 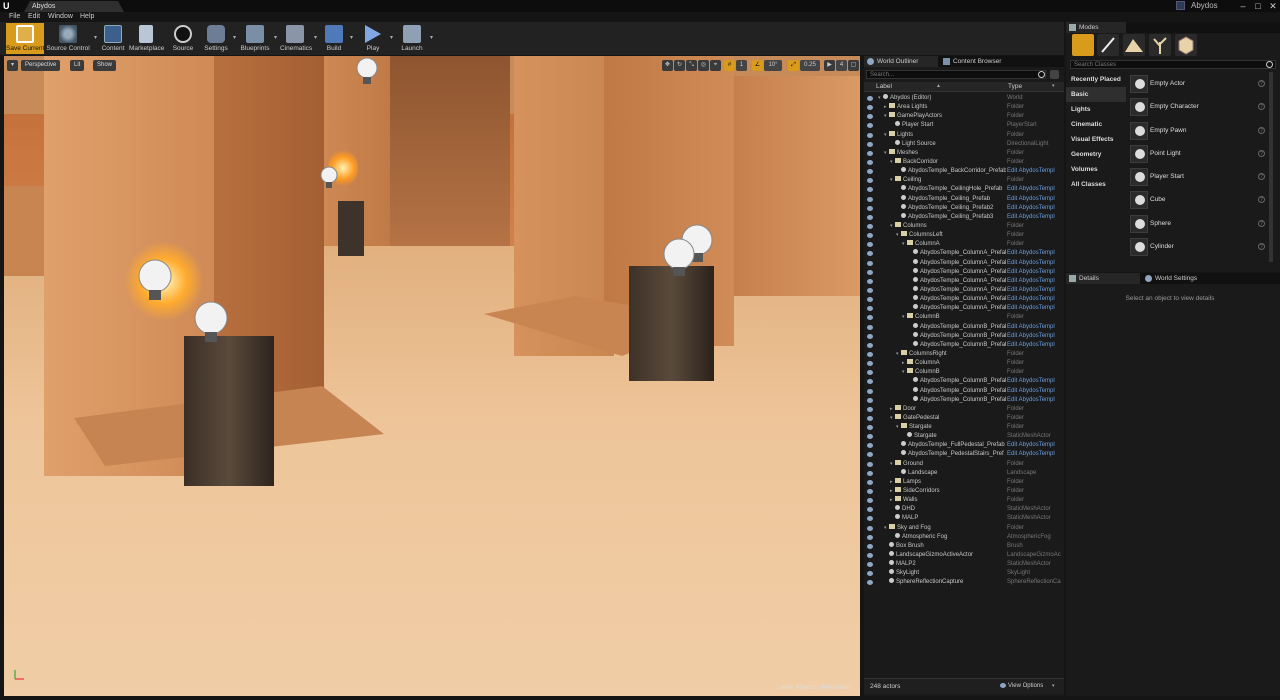 What do you see at coordinates (71, 38) in the screenshot?
I see `source-control-button: Source Control ▾` at bounding box center [71, 38].